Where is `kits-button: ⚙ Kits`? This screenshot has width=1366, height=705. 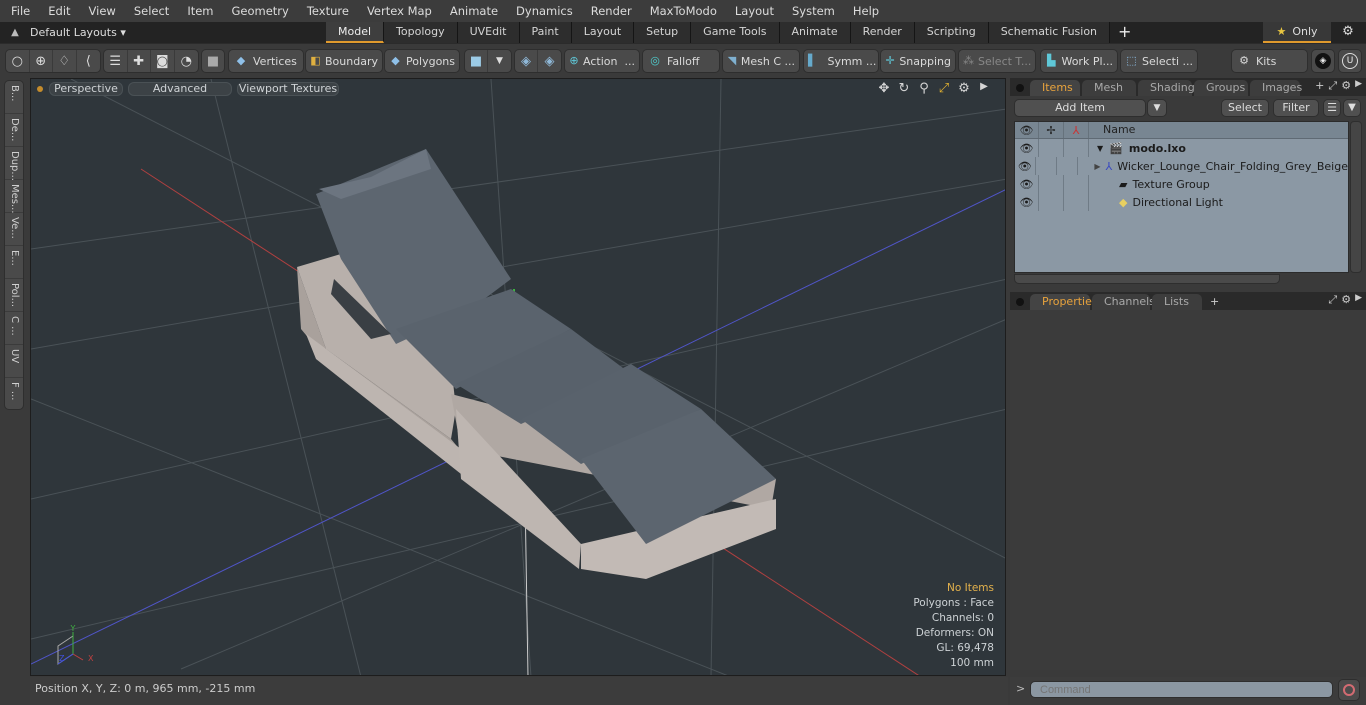
kits-button: ⚙ Kits is located at coordinates (1269, 61).